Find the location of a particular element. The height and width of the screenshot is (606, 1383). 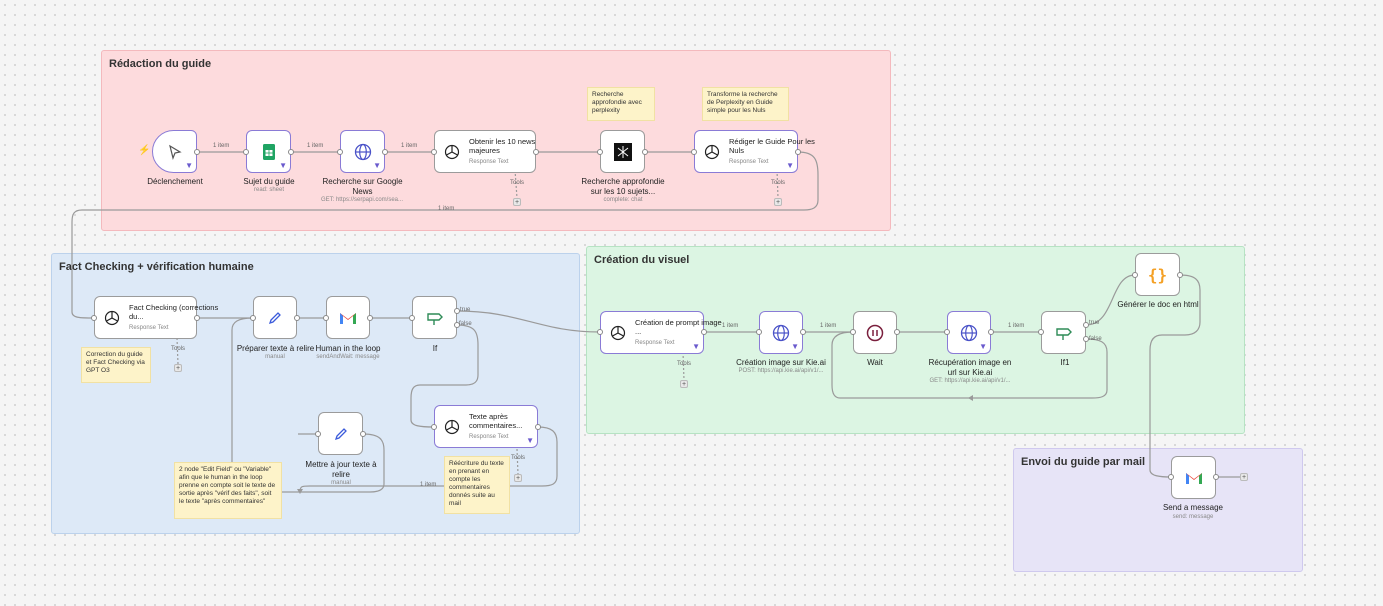

node-declenchement: ▼ is located at coordinates (174, 151).